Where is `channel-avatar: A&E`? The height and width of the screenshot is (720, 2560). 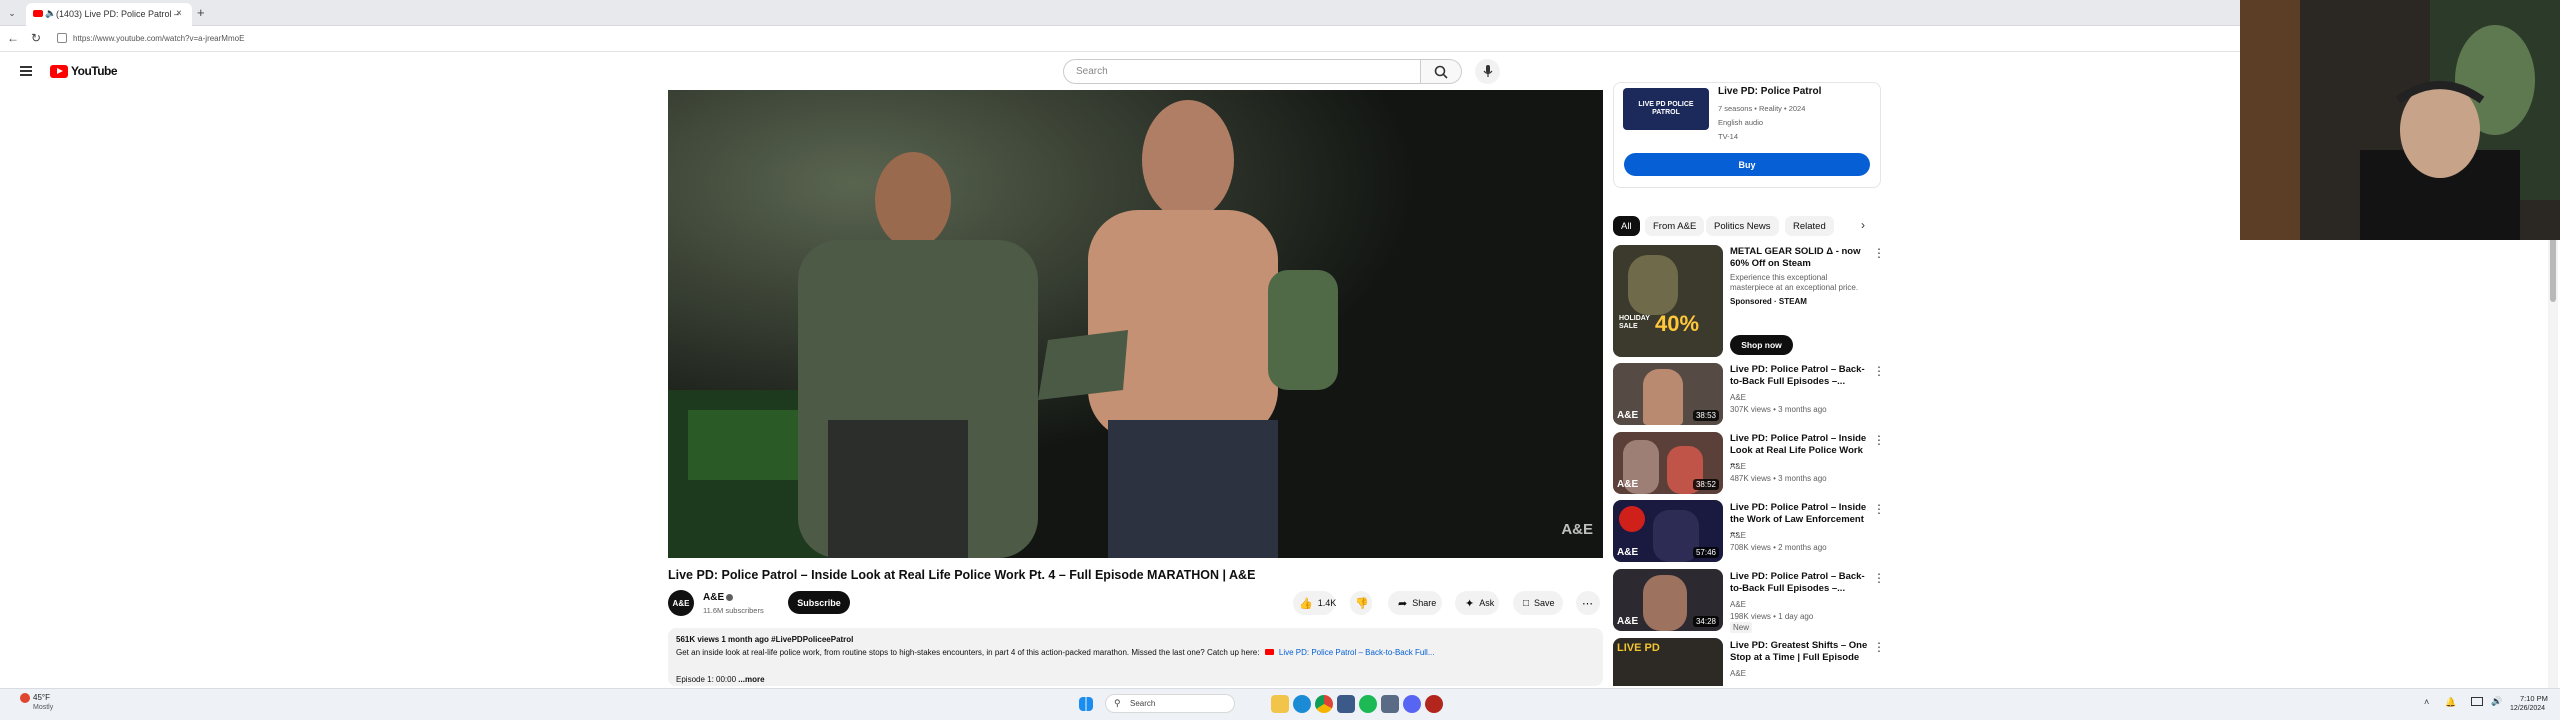
channel-avatar: A&E is located at coordinates (681, 603).